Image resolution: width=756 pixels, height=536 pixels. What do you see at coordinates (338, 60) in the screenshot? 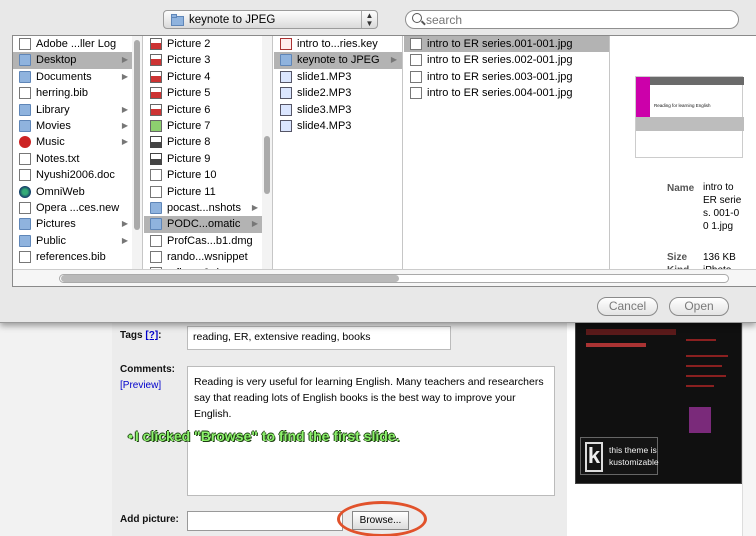
I see `file-row: keynote to JPEG ▶` at bounding box center [338, 60].